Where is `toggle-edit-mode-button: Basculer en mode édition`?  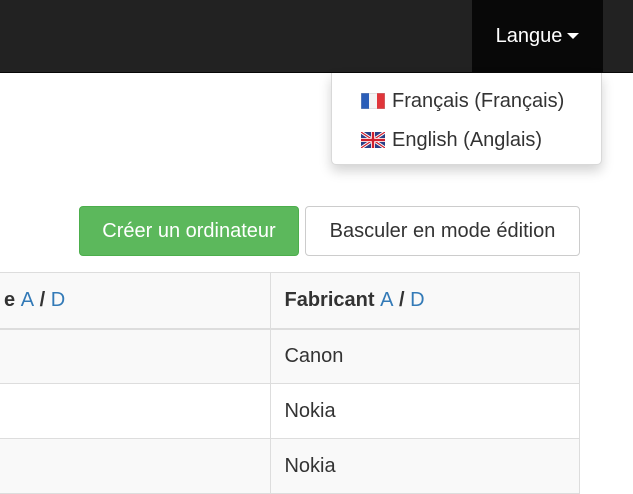
toggle-edit-mode-button: Basculer en mode édition is located at coordinates (442, 231).